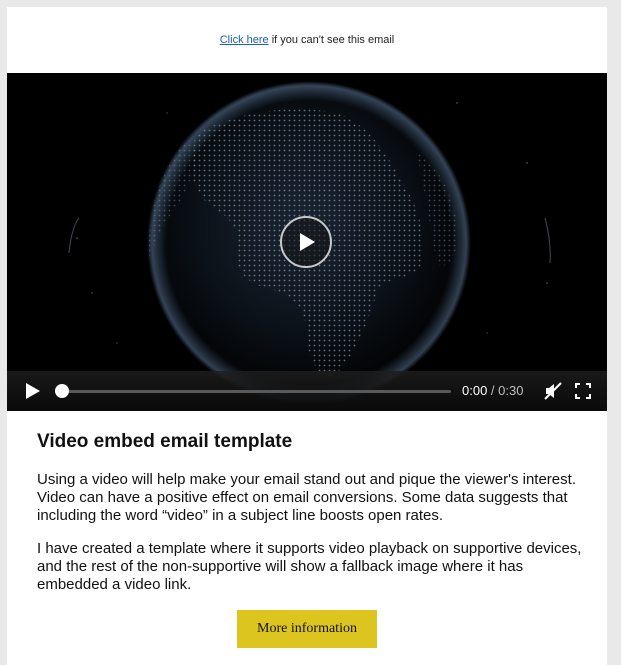  I want to click on article-title: Video embed email template, so click(165, 441).